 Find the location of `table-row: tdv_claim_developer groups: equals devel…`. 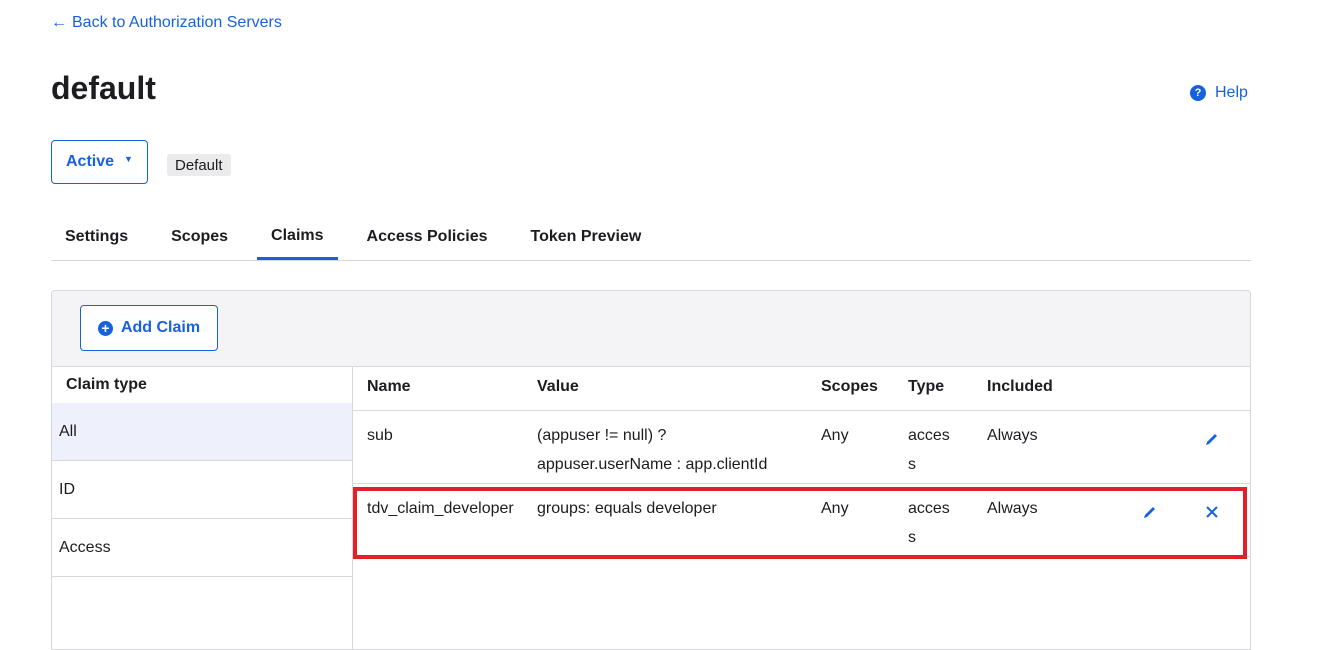

table-row: tdv_claim_developer groups: equals devel… is located at coordinates (801, 520).